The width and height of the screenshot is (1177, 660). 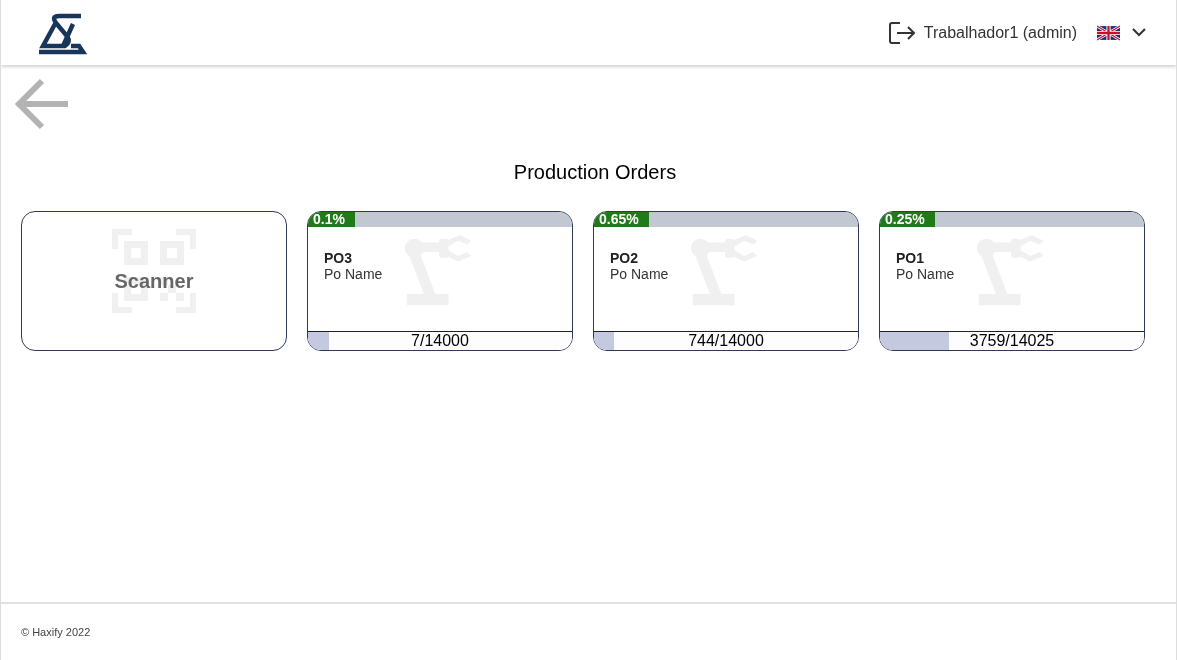 What do you see at coordinates (595, 172) in the screenshot?
I see `page-title: Production Orders` at bounding box center [595, 172].